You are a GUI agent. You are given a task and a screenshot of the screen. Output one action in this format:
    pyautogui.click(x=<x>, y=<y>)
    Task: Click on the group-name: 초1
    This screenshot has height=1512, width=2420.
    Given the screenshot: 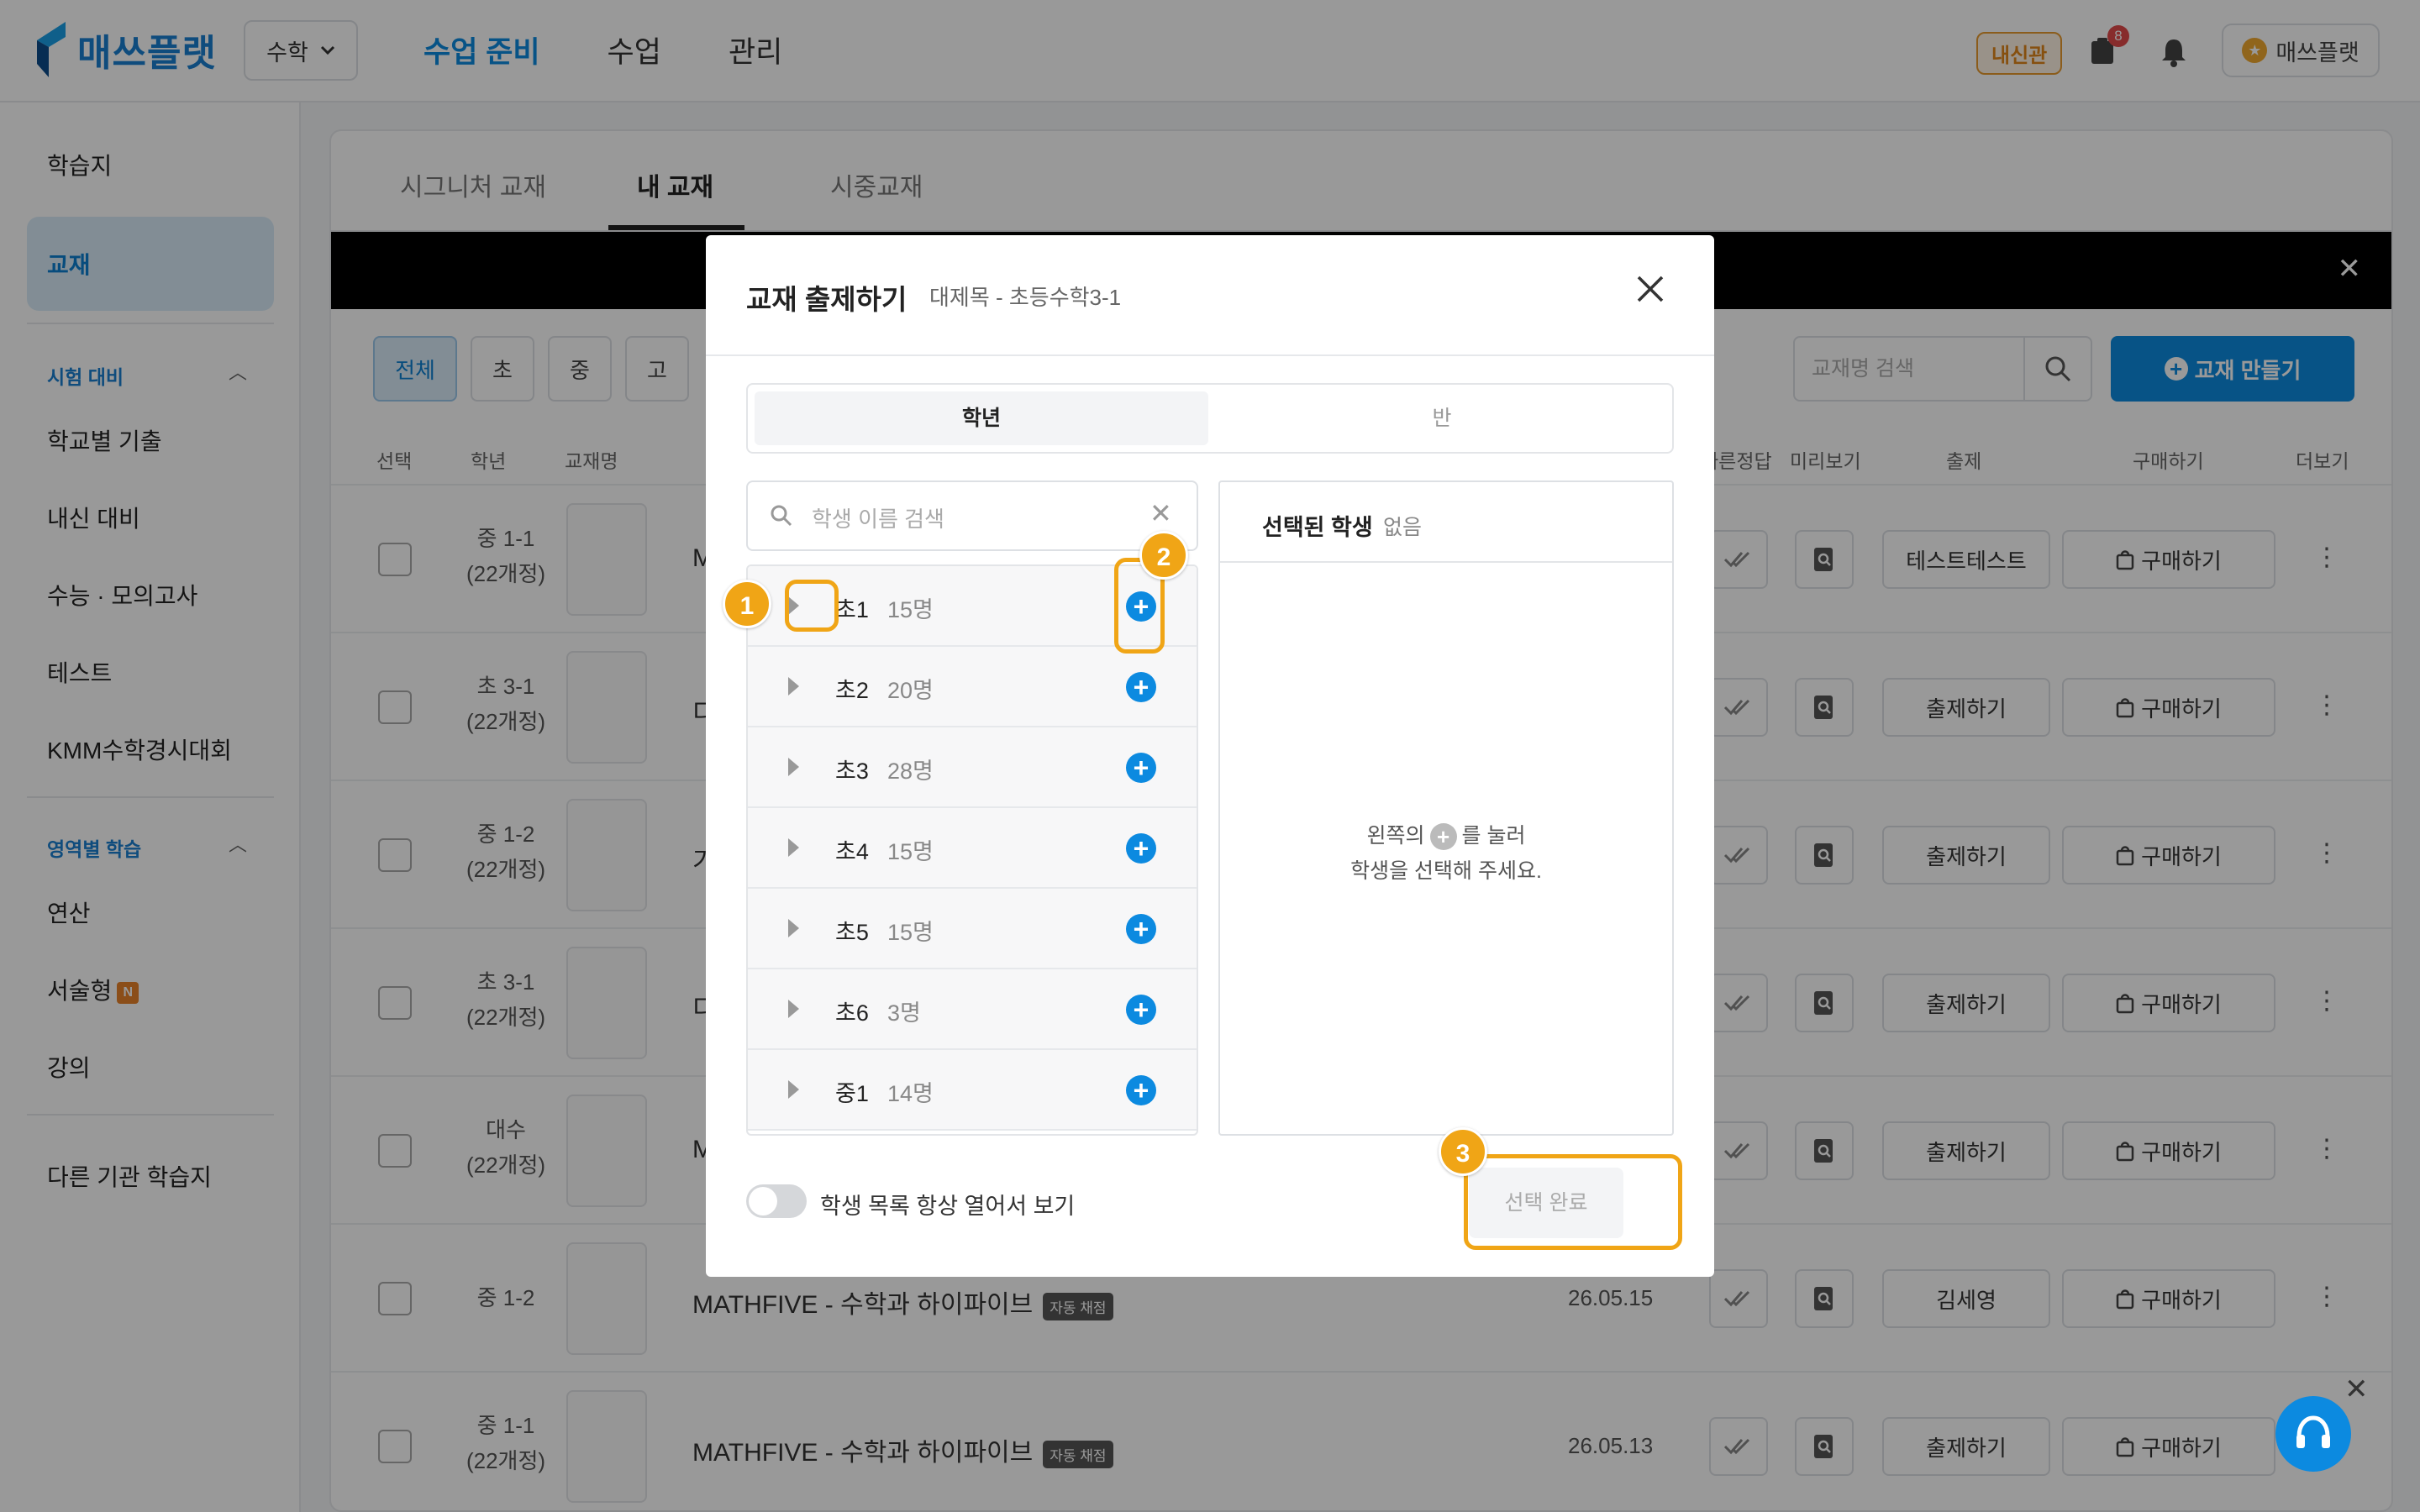 What is the action you would take?
    pyautogui.click(x=852, y=609)
    